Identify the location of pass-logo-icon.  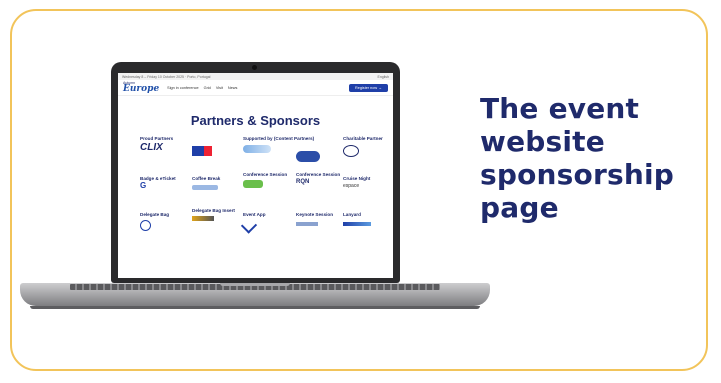
(205, 188).